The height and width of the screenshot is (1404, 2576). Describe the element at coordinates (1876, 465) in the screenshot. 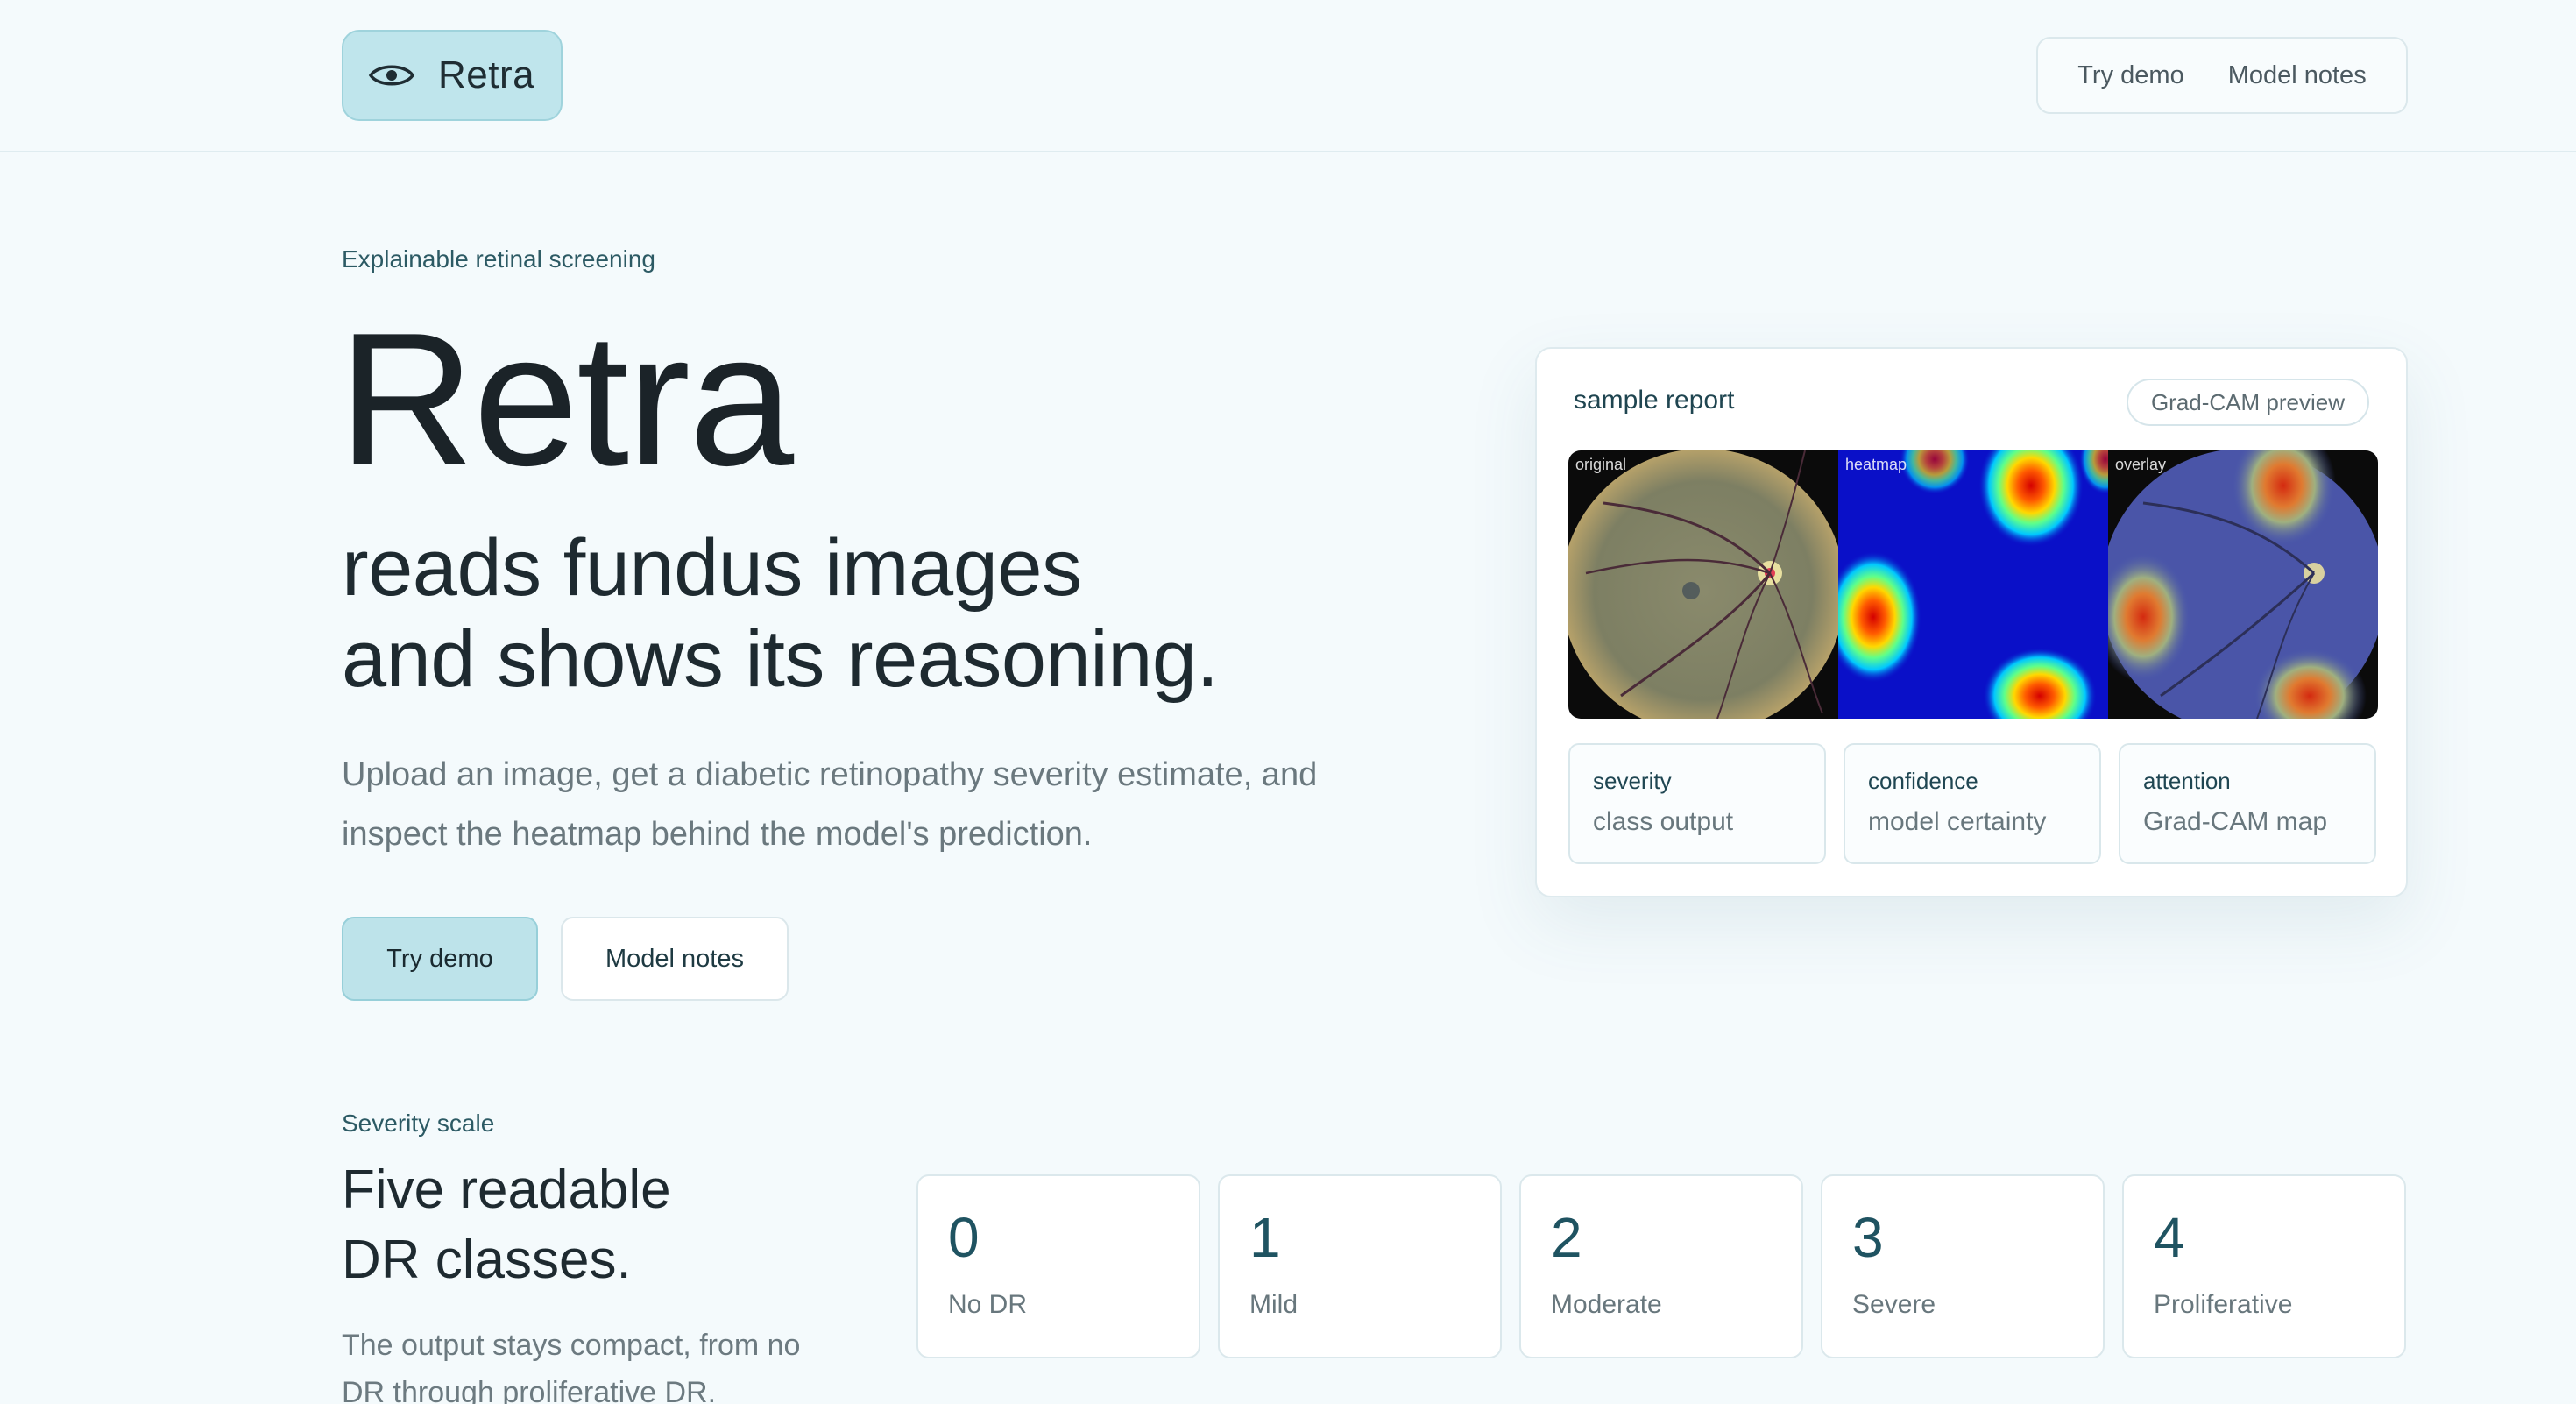

I see `panel-label-heatmap: heatmap` at that location.